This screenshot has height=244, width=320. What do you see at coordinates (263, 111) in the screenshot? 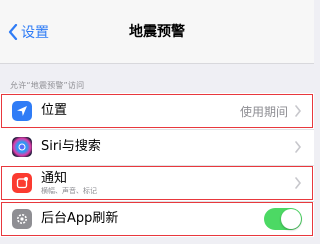
I see `row-value: 使用期间` at bounding box center [263, 111].